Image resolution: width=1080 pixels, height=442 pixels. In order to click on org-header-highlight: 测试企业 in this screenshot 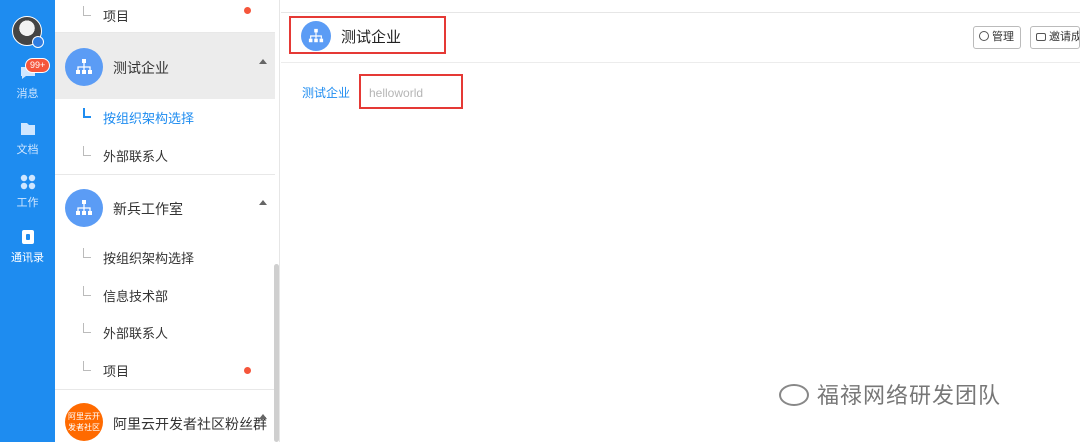, I will do `click(367, 35)`.